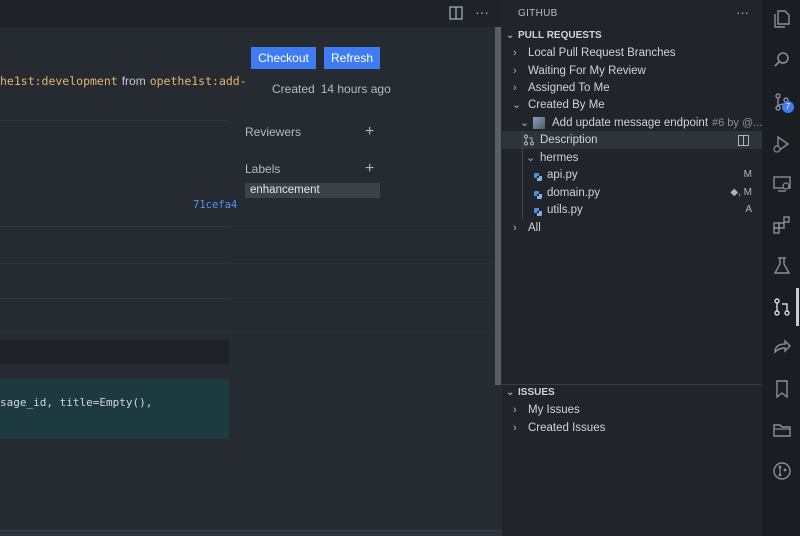 Image resolution: width=800 pixels, height=536 pixels. What do you see at coordinates (456, 13) in the screenshot?
I see `split-editor-icon` at bounding box center [456, 13].